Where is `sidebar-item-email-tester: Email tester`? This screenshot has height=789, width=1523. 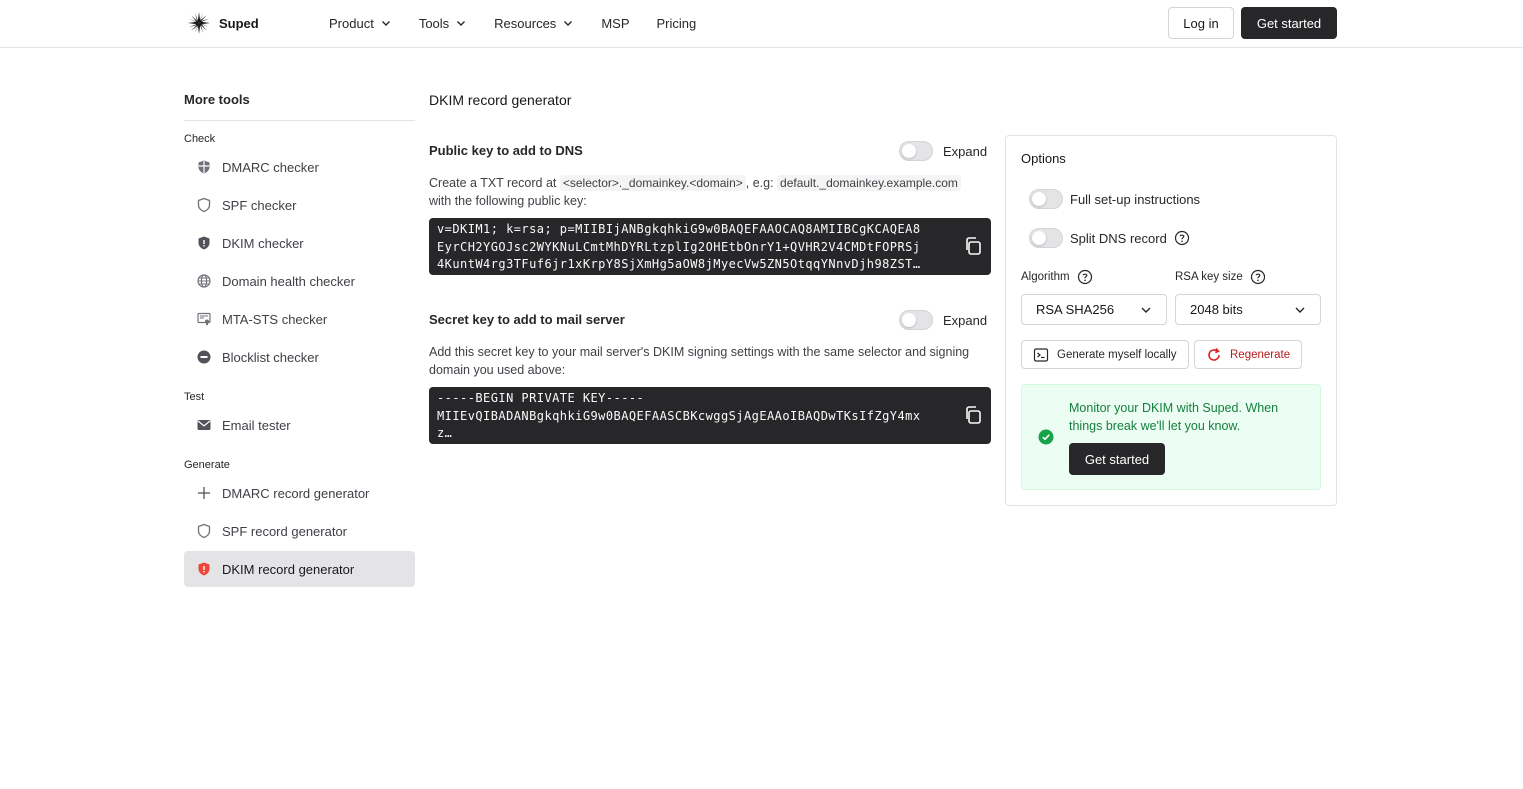
sidebar-item-email-tester: Email tester is located at coordinates (299, 425).